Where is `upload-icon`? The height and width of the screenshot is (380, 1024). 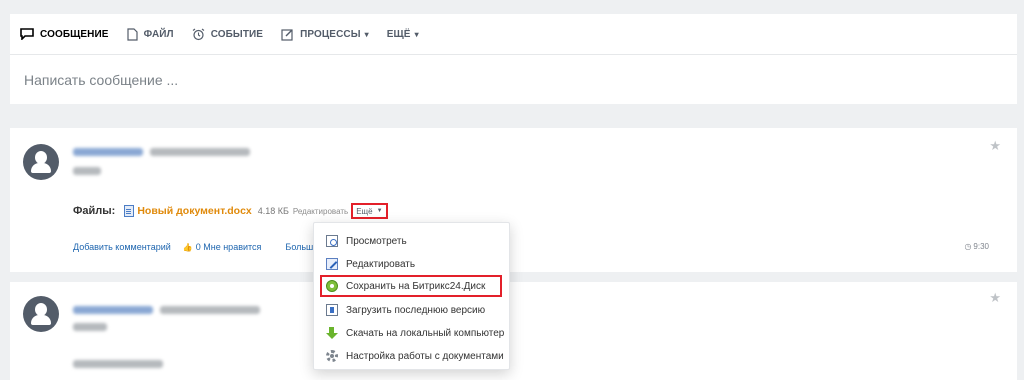 upload-icon is located at coordinates (332, 310).